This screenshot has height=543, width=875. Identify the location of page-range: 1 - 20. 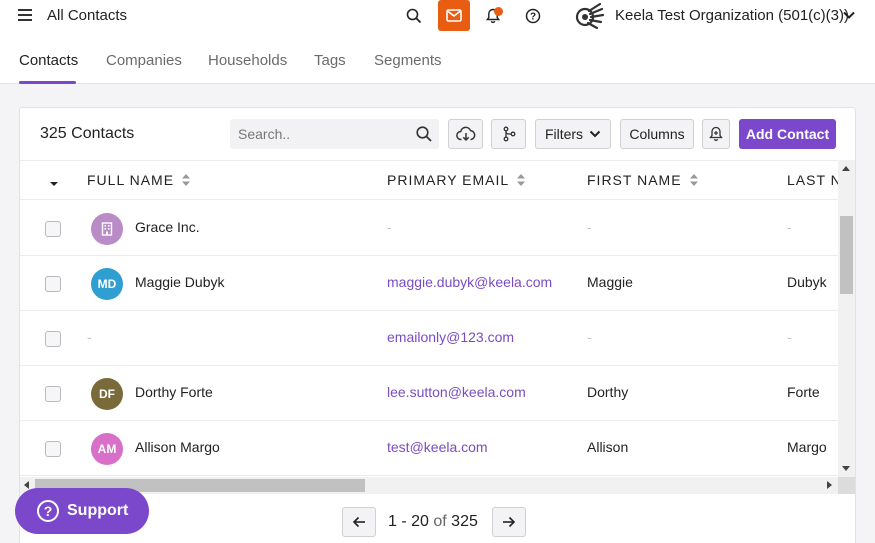
(408, 521).